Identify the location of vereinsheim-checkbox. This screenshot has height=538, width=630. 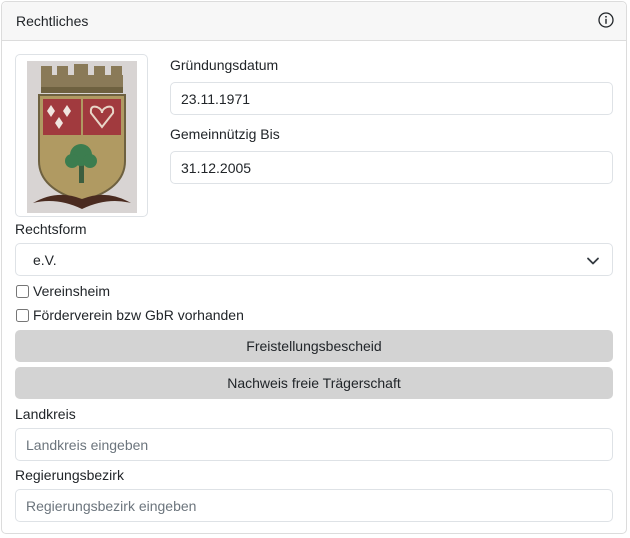
(22, 291).